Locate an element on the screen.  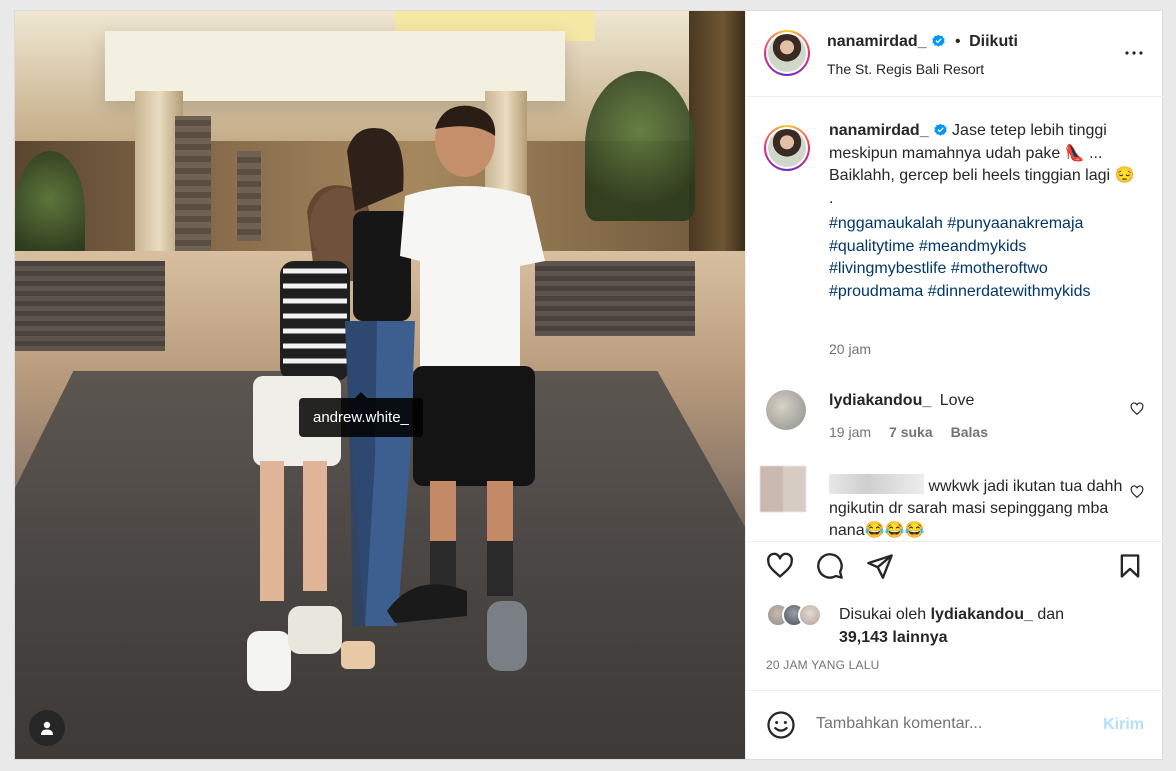
high-heel-emoji: 👠 is located at coordinates (1074, 153).